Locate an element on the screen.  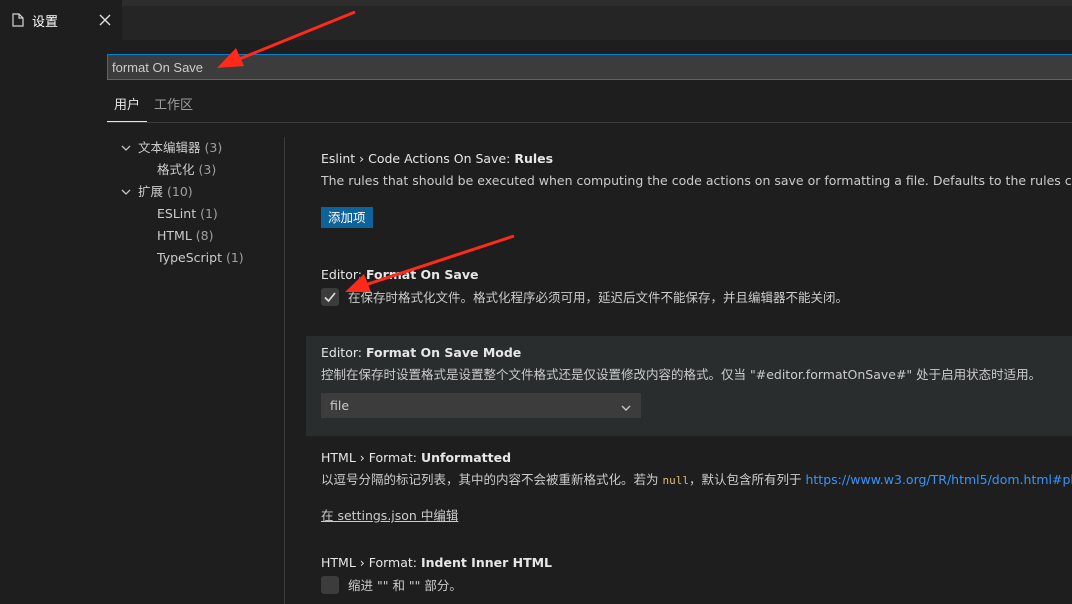
toc-item-text-editor: 文本编辑器 (3) is located at coordinates (195, 148).